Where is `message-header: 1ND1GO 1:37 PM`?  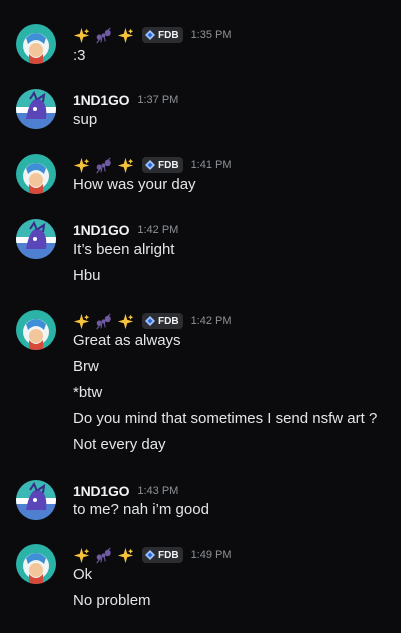
message-header: 1ND1GO 1:37 PM is located at coordinates (125, 100).